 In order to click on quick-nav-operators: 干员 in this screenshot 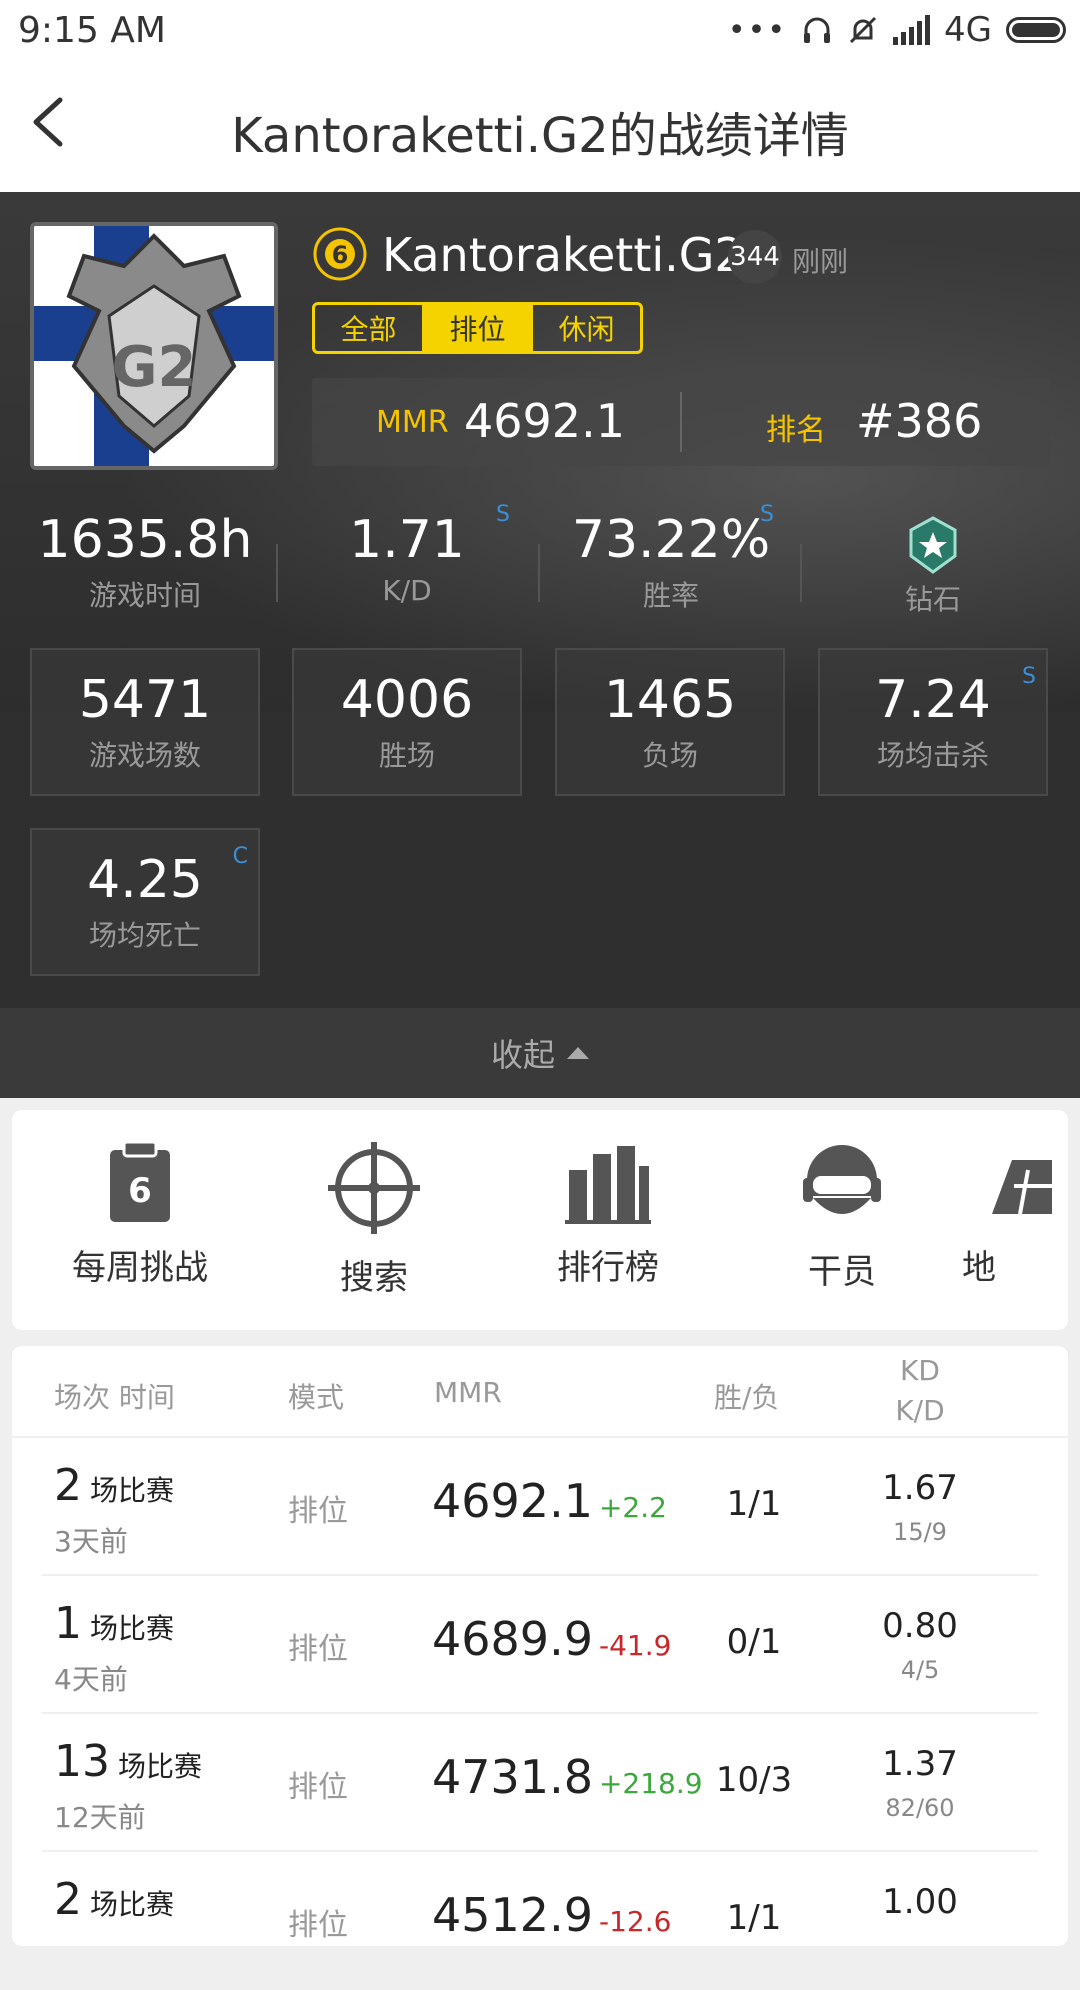, I will do `click(842, 1216)`.